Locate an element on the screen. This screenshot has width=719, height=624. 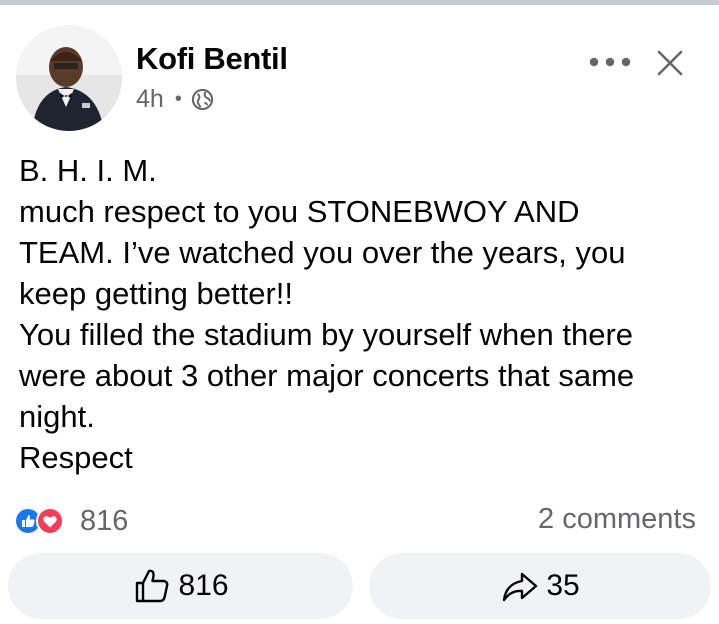
post-timestamp: 4h is located at coordinates (150, 99).